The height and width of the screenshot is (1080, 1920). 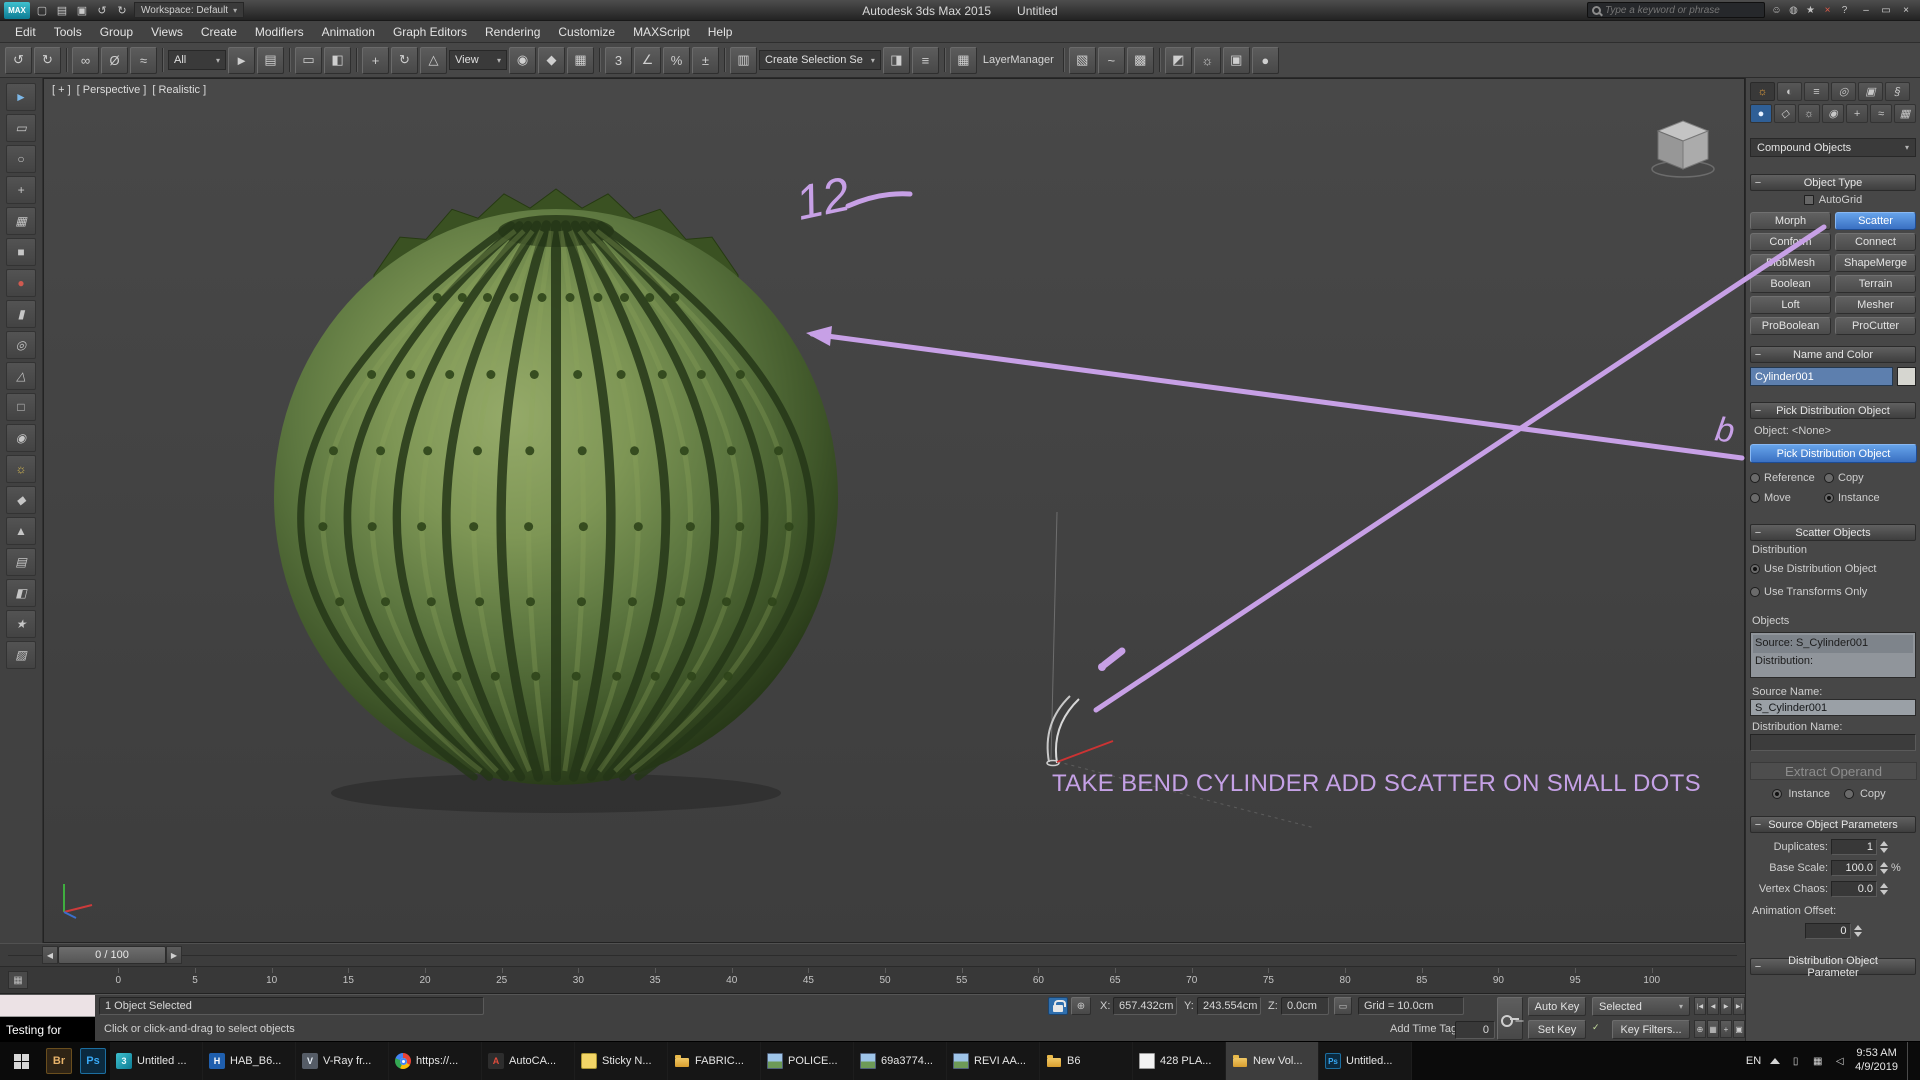 I want to click on pinned-app: Br, so click(x=59, y=1061).